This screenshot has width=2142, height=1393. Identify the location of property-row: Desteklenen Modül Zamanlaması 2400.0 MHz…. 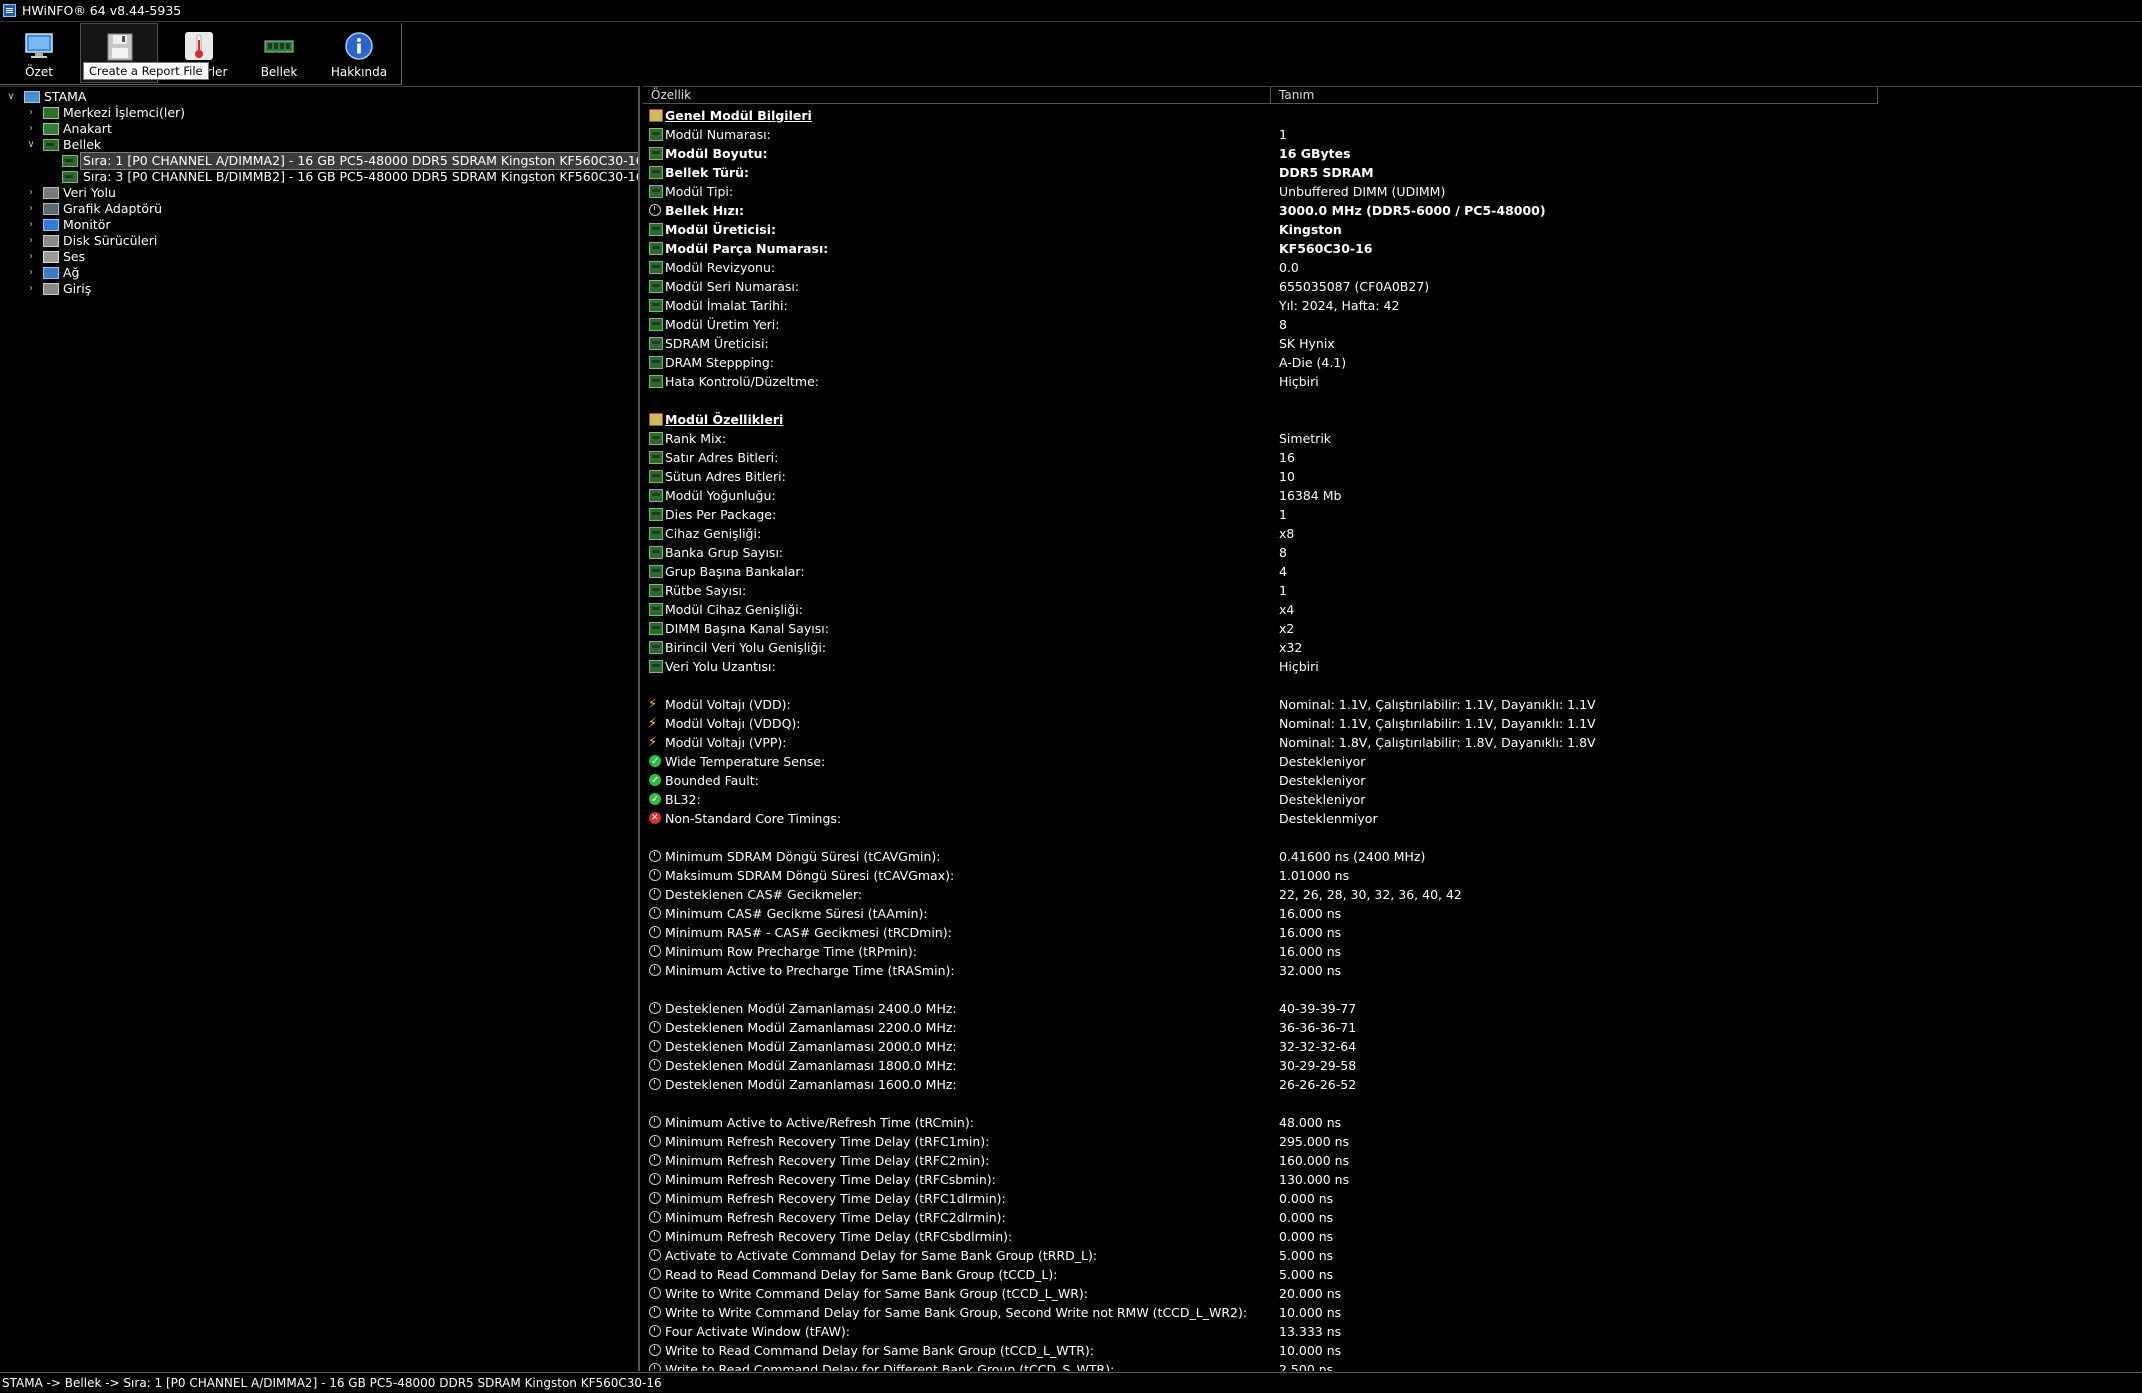
(1392, 1008).